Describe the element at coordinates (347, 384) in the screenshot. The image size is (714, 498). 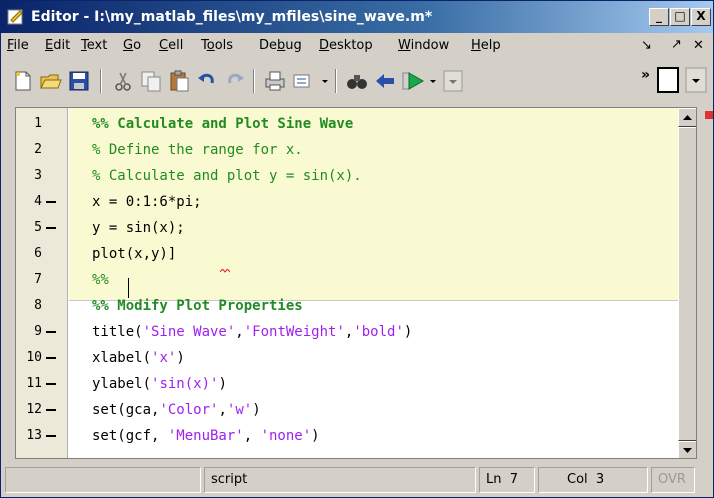
I see `code-line: 11 ylabel('sin(x)')` at that location.